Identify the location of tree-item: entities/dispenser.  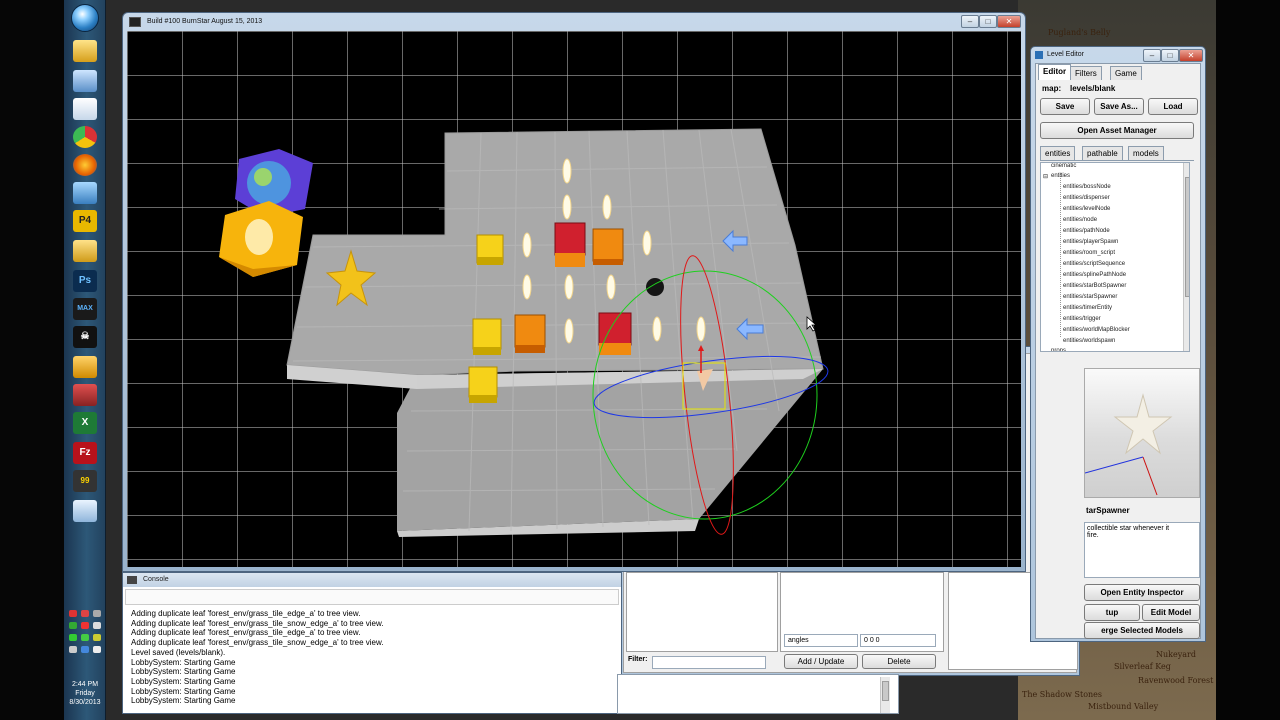
(1086, 198).